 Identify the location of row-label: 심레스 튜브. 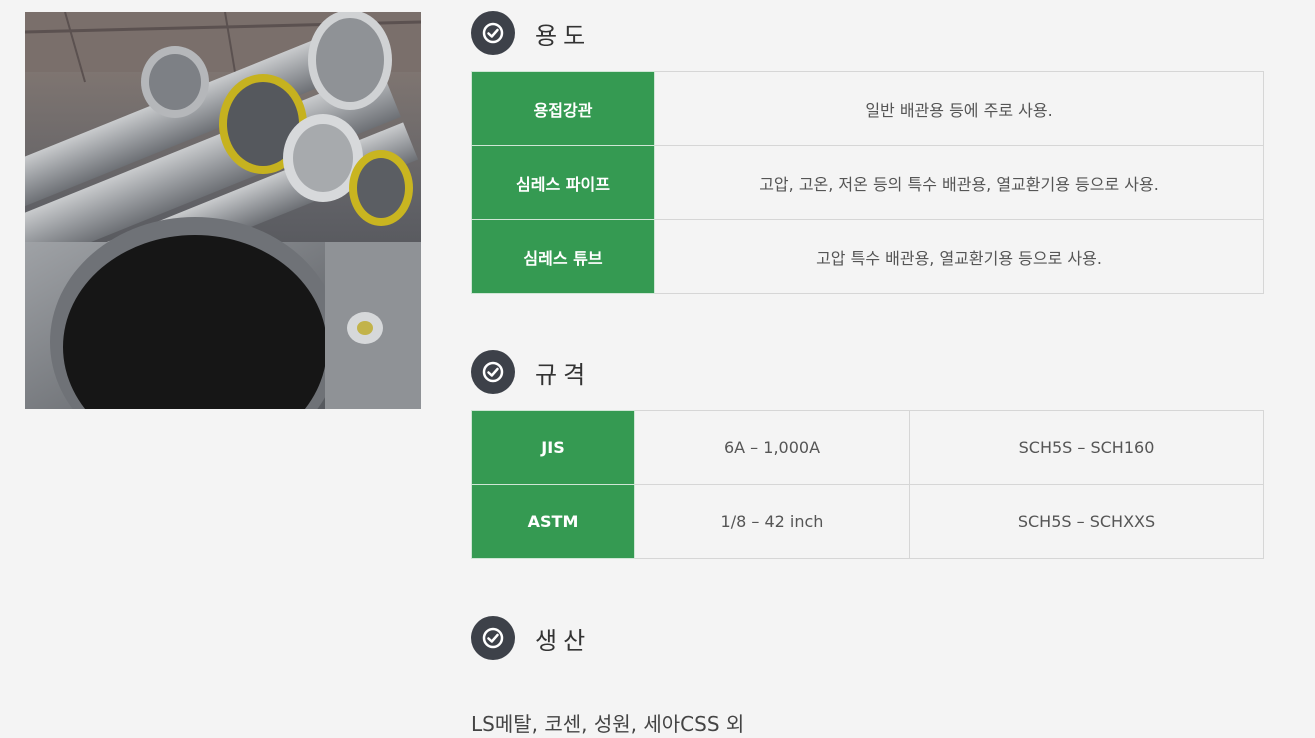
(563, 256).